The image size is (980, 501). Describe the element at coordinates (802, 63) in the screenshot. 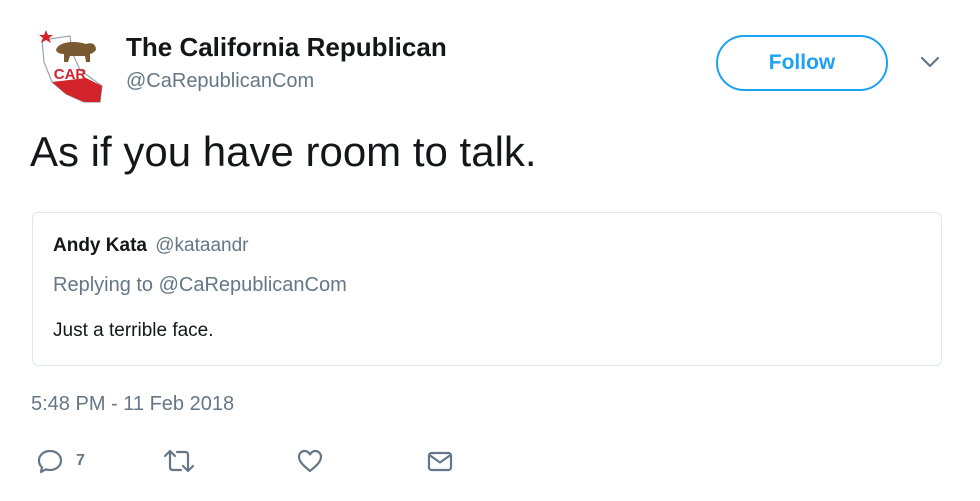

I see `follow-button: Follow` at that location.